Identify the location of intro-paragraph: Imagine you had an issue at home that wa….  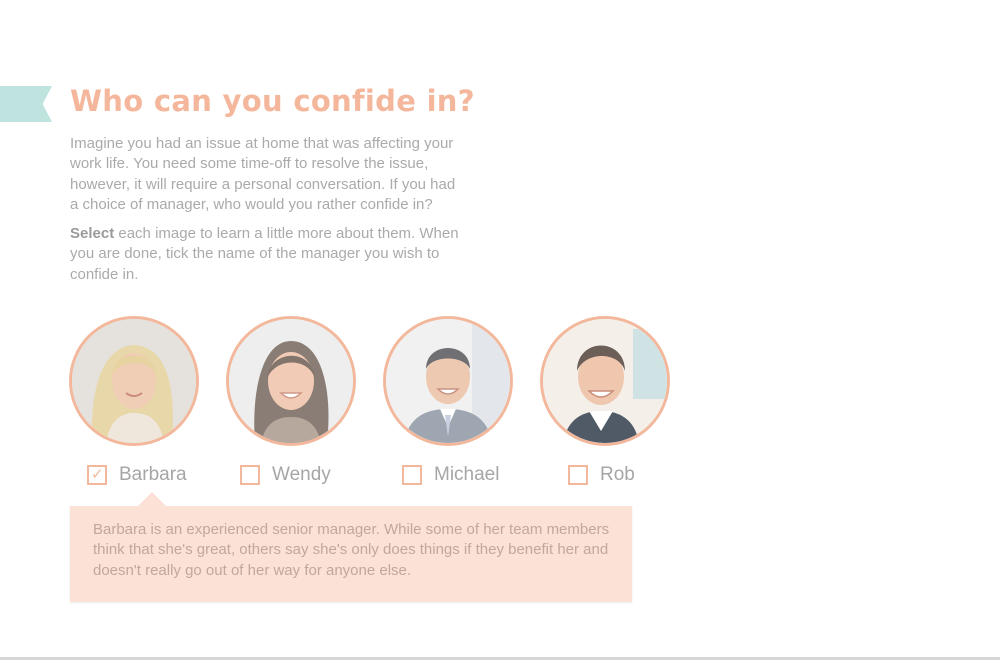
(263, 174).